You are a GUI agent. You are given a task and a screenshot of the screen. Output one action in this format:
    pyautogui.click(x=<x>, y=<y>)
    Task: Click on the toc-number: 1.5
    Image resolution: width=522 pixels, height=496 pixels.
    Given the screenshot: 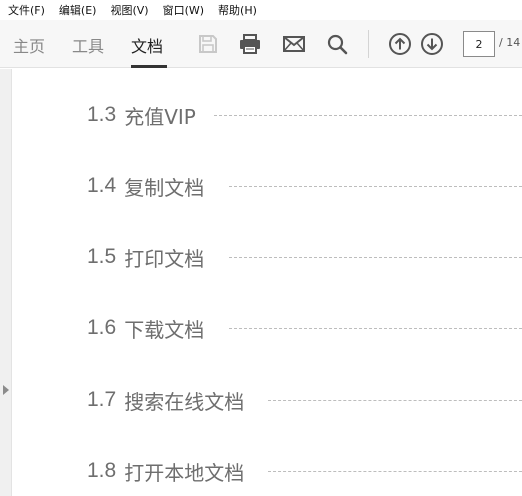 What is the action you would take?
    pyautogui.click(x=102, y=256)
    